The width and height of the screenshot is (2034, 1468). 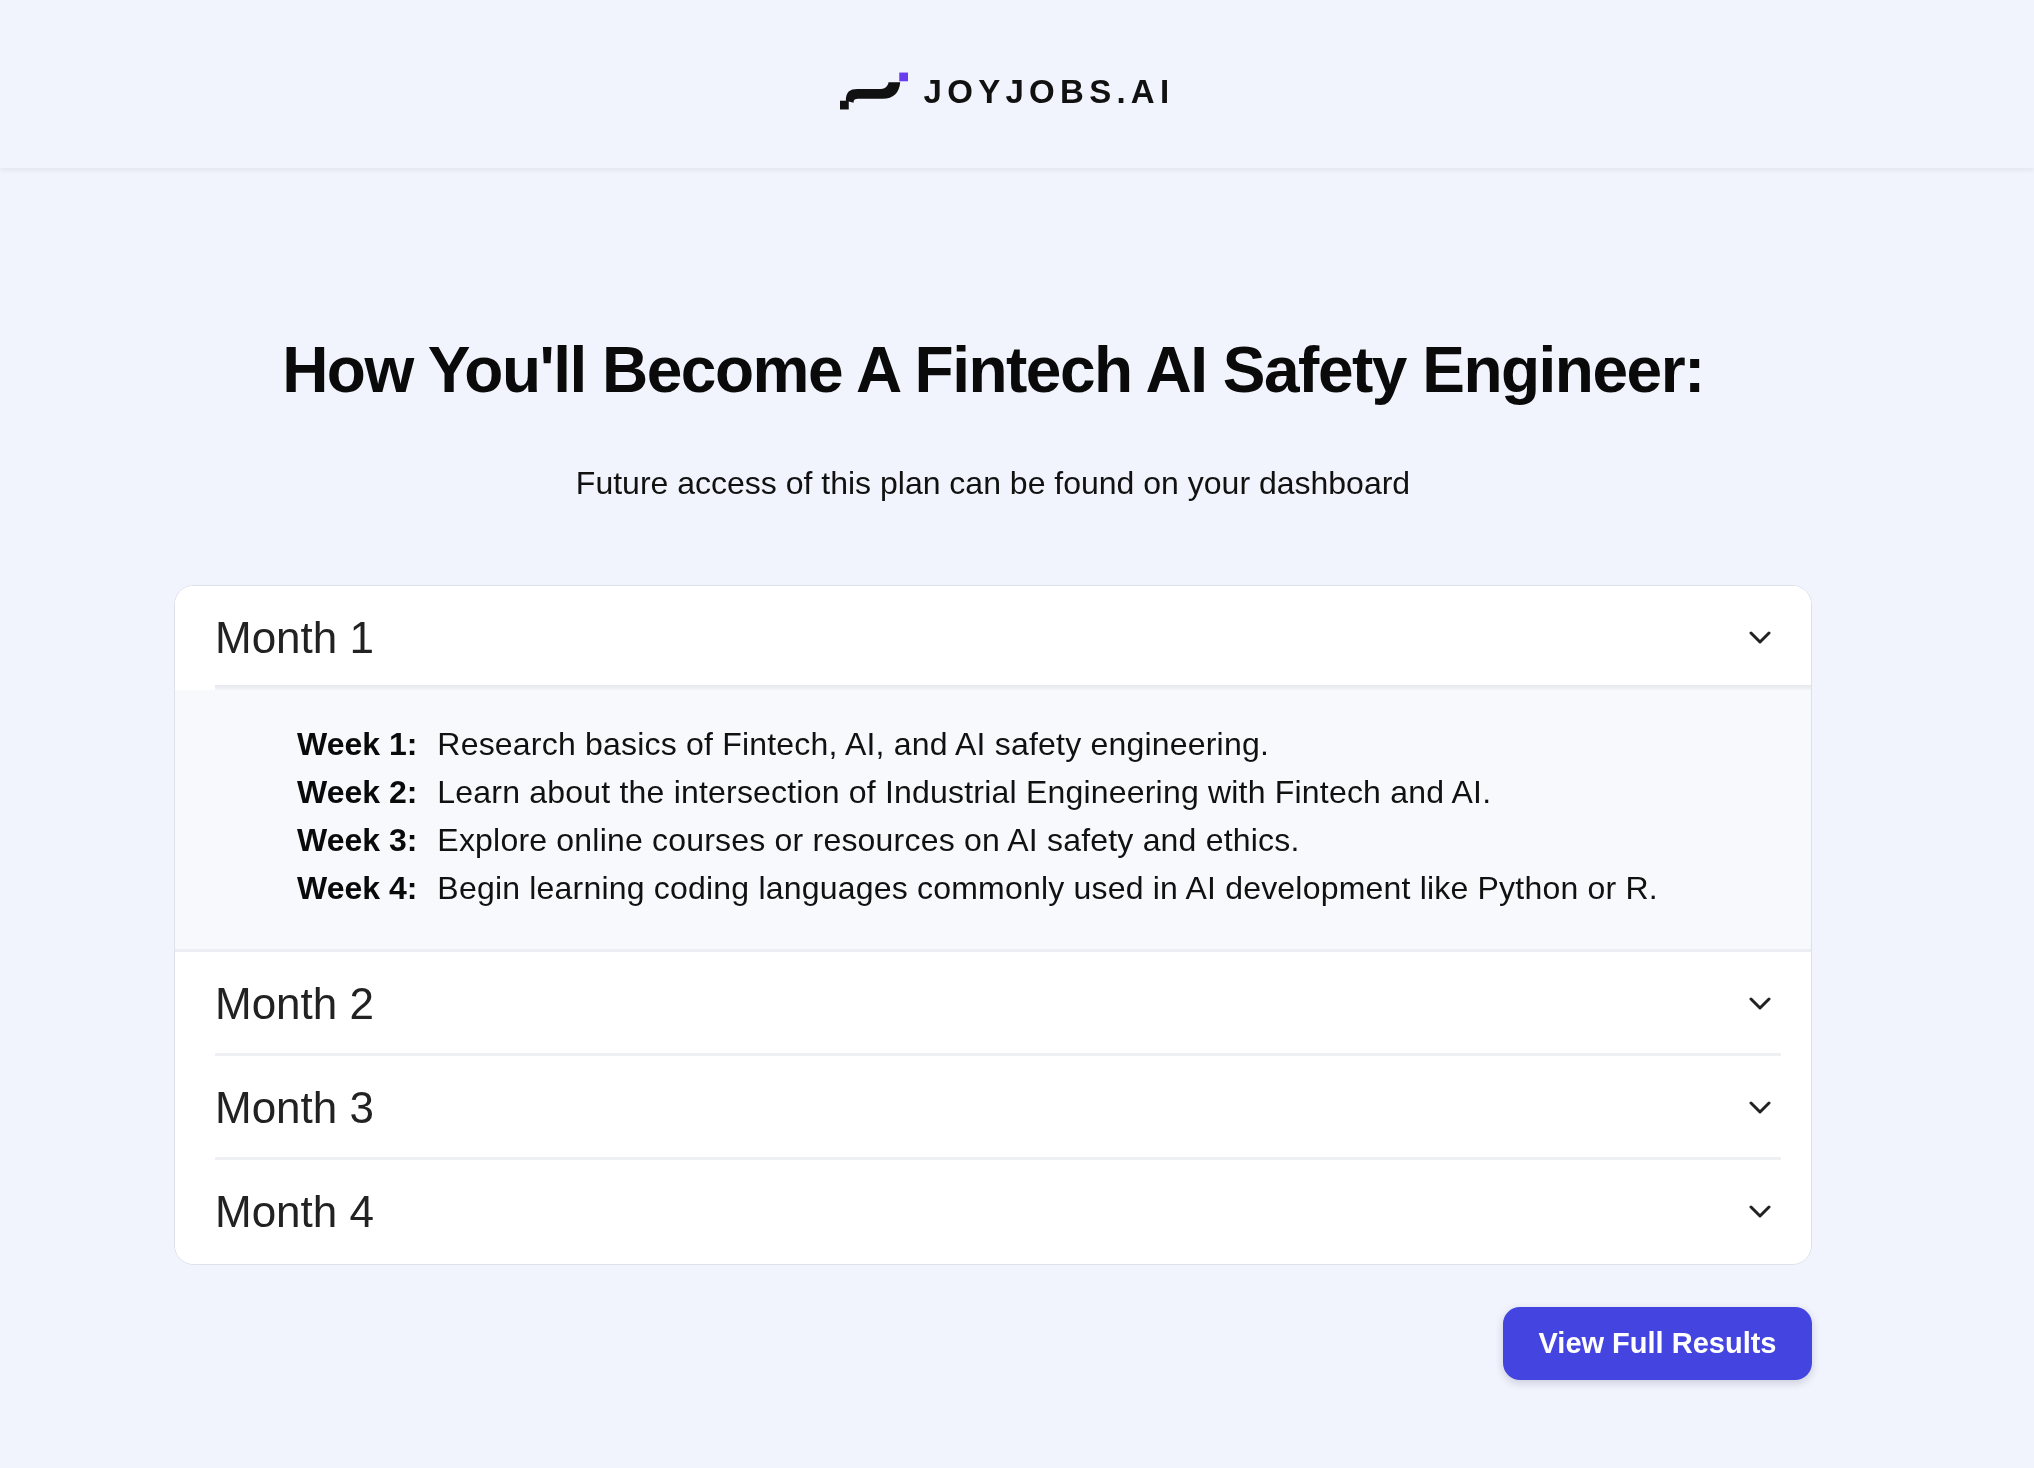 What do you see at coordinates (853, 744) in the screenshot?
I see `week-task-text: Research basics of Fintech, AI, and AI safety engineering.` at bounding box center [853, 744].